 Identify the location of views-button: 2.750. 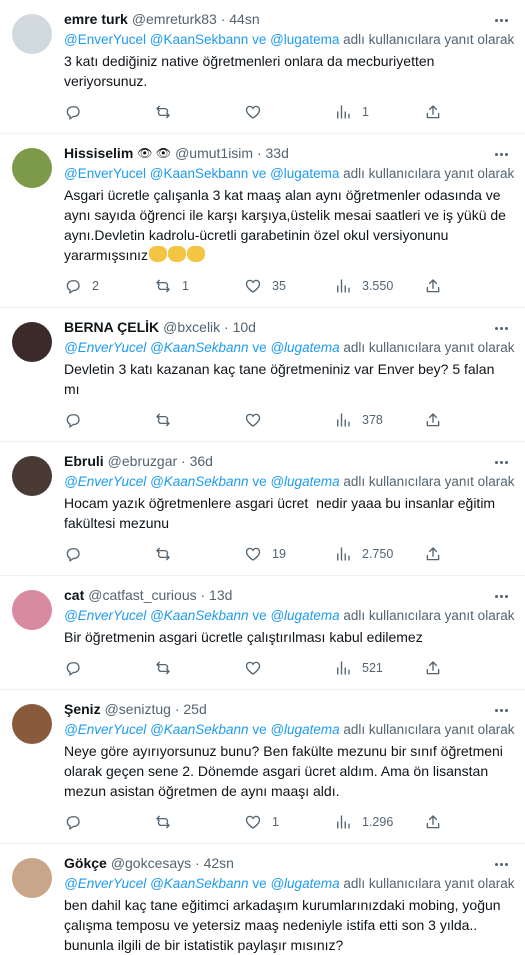
(364, 554).